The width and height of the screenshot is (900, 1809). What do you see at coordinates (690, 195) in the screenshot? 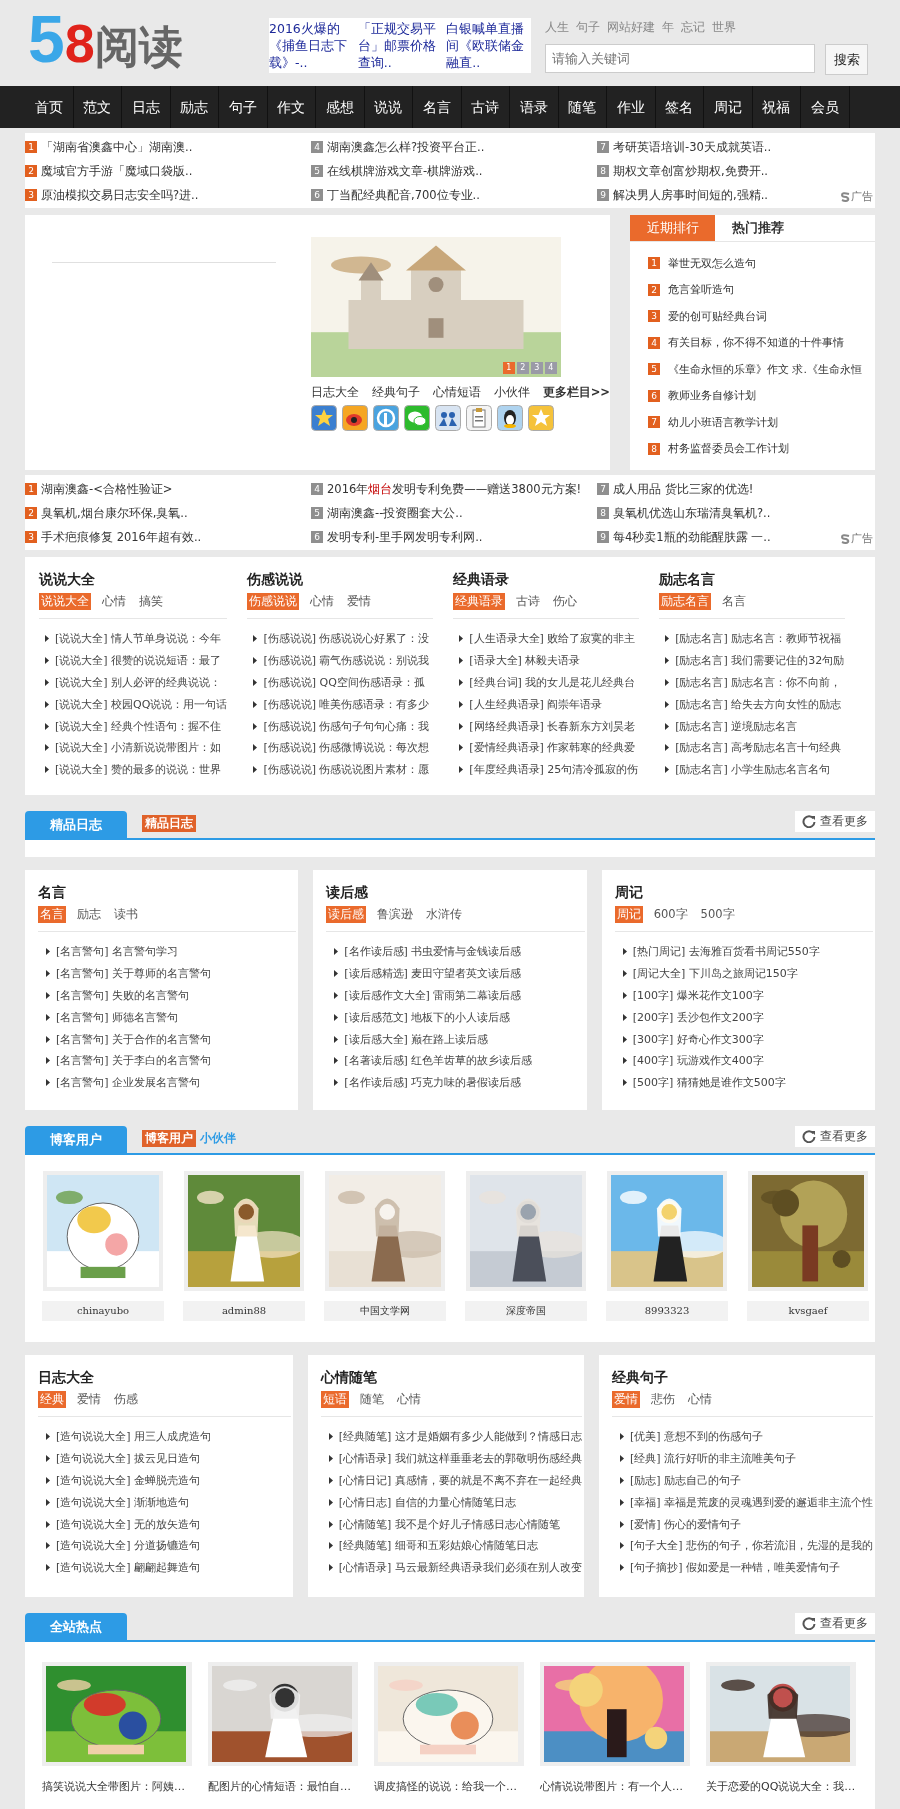
I see `ad-link: 解决男人房事时间短的,强精..` at bounding box center [690, 195].